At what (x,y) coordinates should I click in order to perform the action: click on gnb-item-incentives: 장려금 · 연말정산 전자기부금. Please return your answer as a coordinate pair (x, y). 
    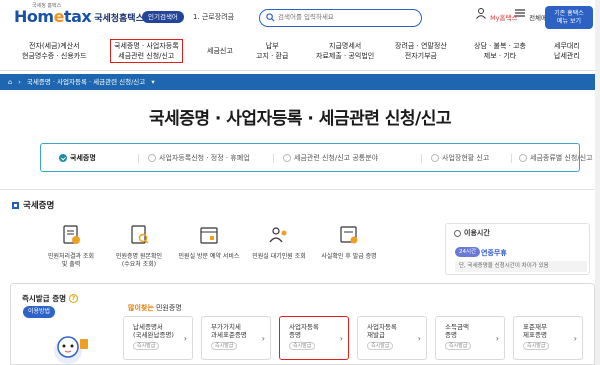
    Looking at the image, I should click on (421, 51).